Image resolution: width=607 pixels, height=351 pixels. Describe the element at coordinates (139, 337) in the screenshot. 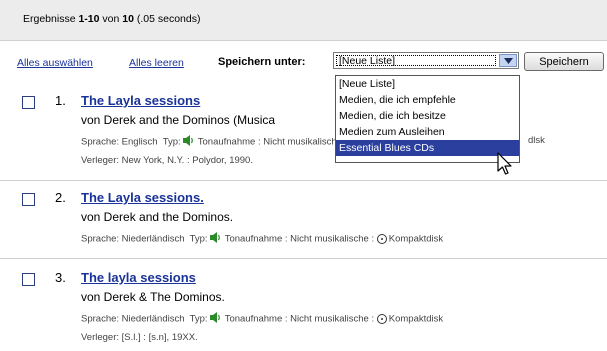

I see `result-publisher: Verleger: [S.l.] : [s.n], 19XX.` at that location.